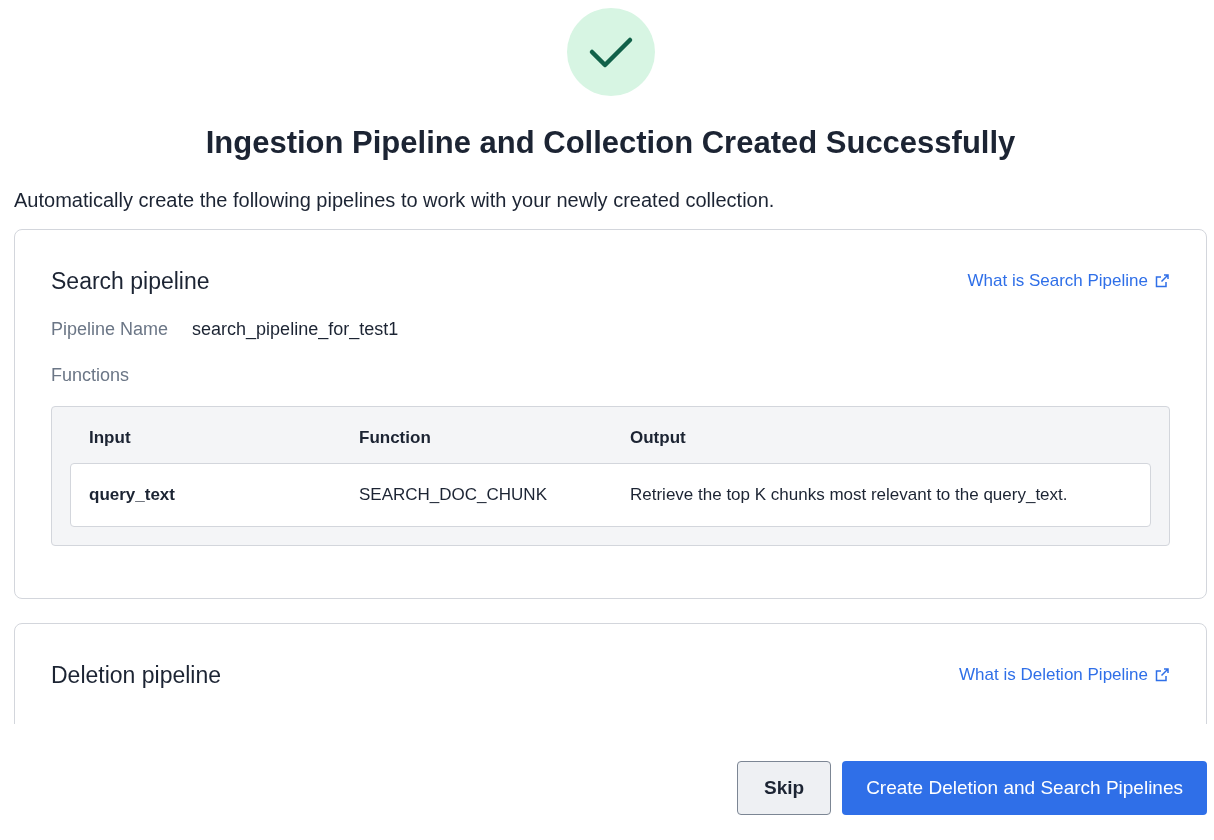 This screenshot has width=1214, height=840. Describe the element at coordinates (610, 143) in the screenshot. I see `page-title: Ingestion Pipeline and Collection Created Successfully` at that location.